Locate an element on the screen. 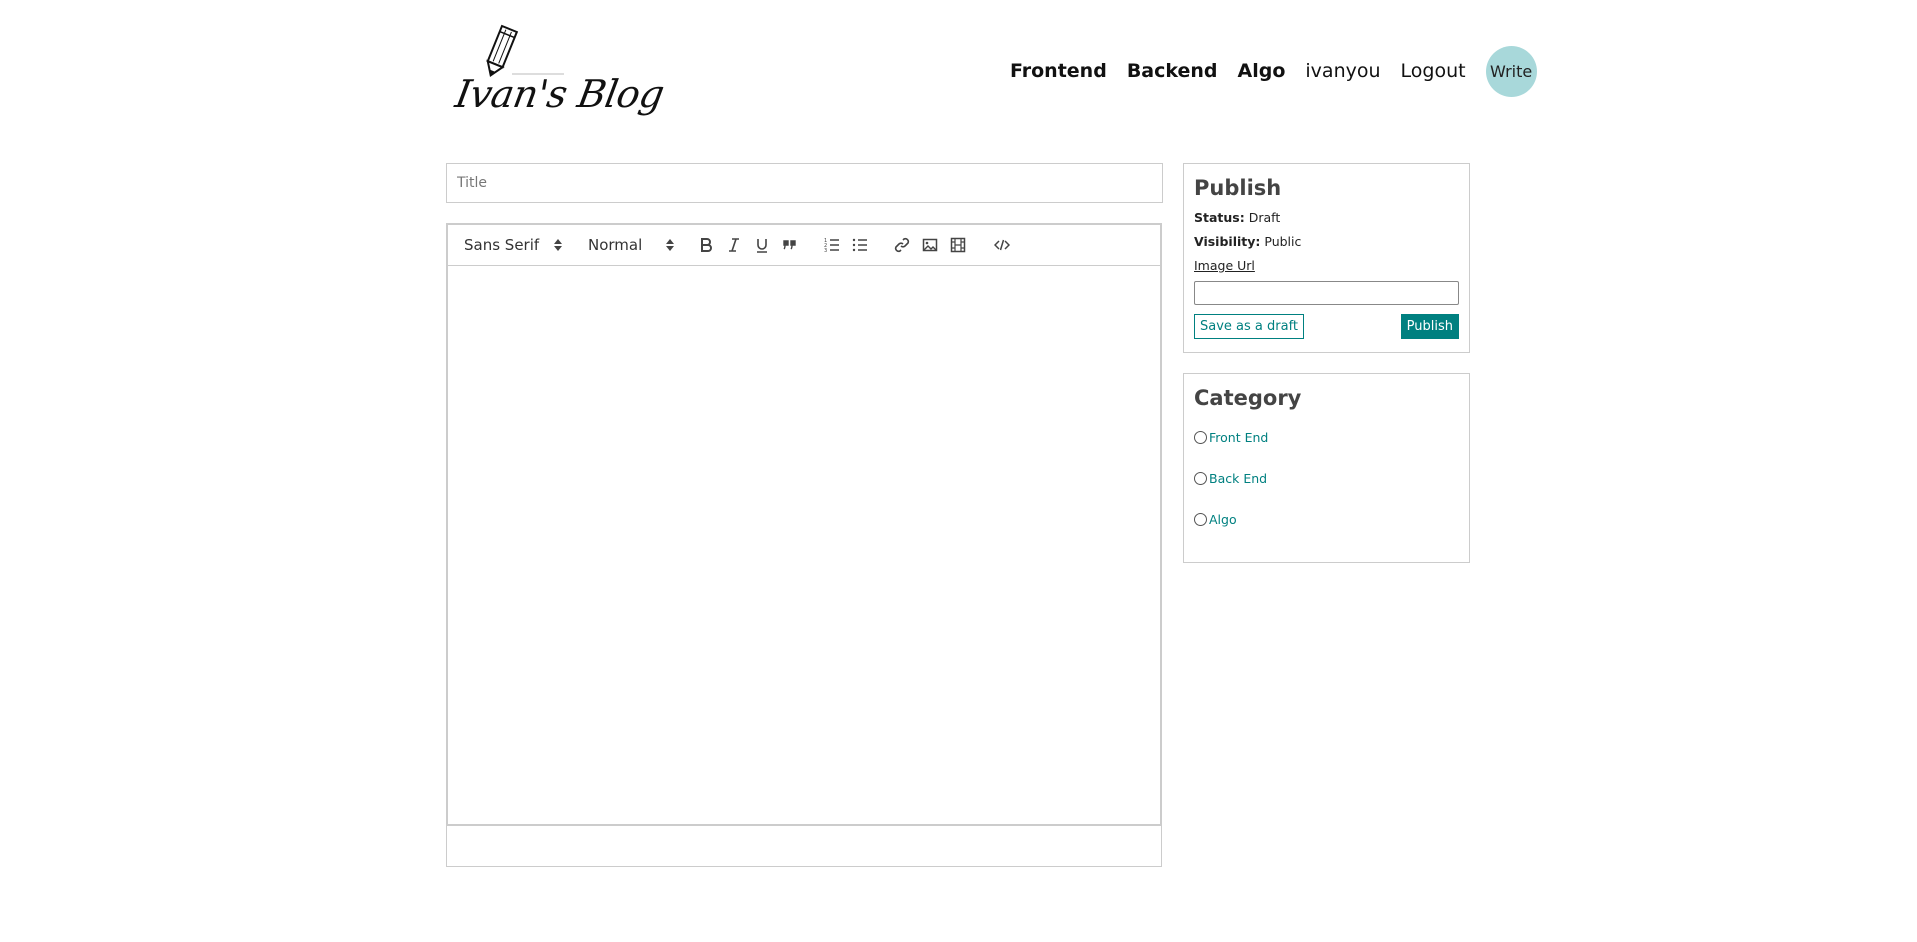  image-url-label: Image Url is located at coordinates (1224, 265).